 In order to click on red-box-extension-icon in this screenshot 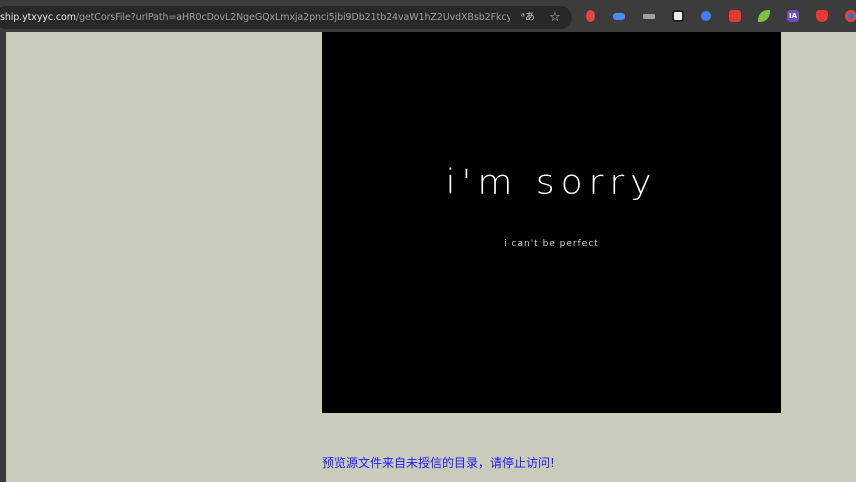, I will do `click(735, 16)`.